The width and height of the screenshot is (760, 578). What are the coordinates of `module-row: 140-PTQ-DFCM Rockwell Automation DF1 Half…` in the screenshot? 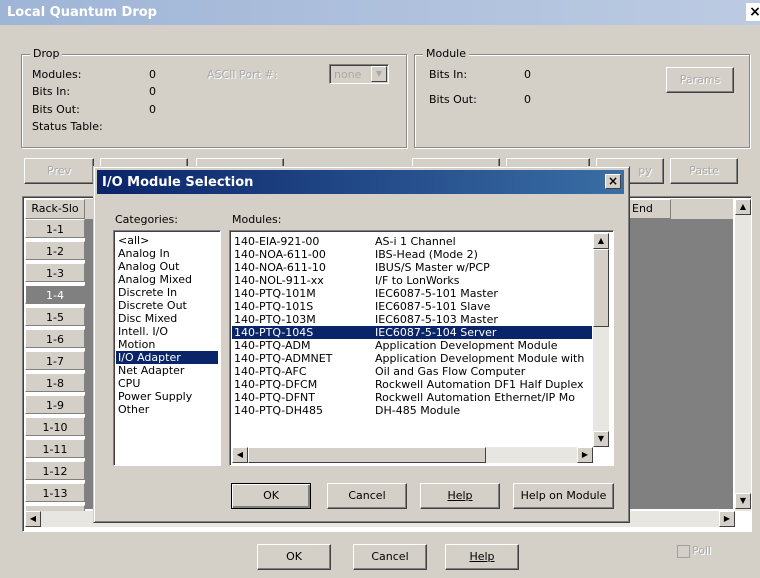 It's located at (412, 384).